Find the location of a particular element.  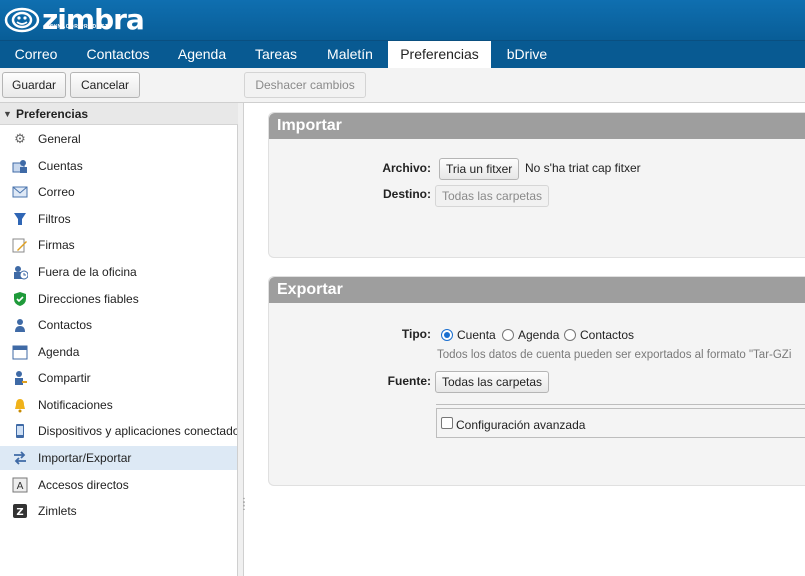

type-cuenta-label: Cuenta is located at coordinates (476, 335).